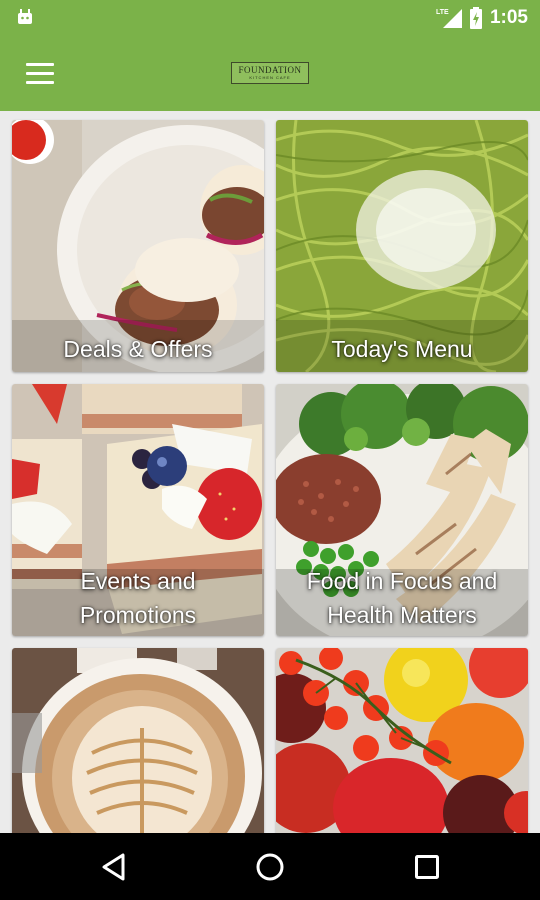 Image resolution: width=540 pixels, height=900 pixels. What do you see at coordinates (402, 510) in the screenshot?
I see `tile-food-focus-health: Food in Focus and Health Matters` at bounding box center [402, 510].